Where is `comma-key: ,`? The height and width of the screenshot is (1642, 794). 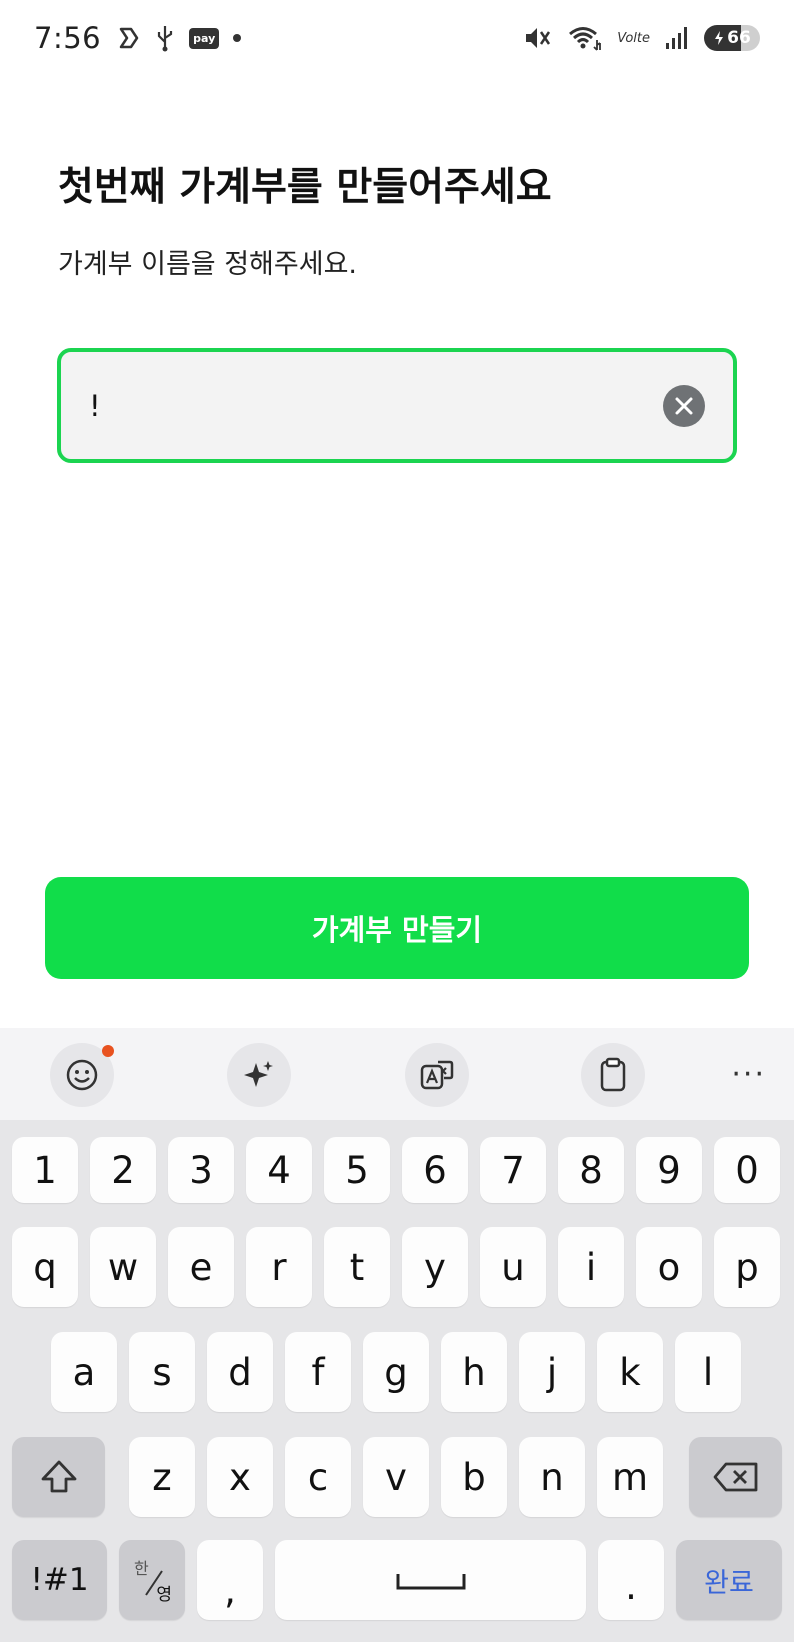
comma-key: , is located at coordinates (230, 1580).